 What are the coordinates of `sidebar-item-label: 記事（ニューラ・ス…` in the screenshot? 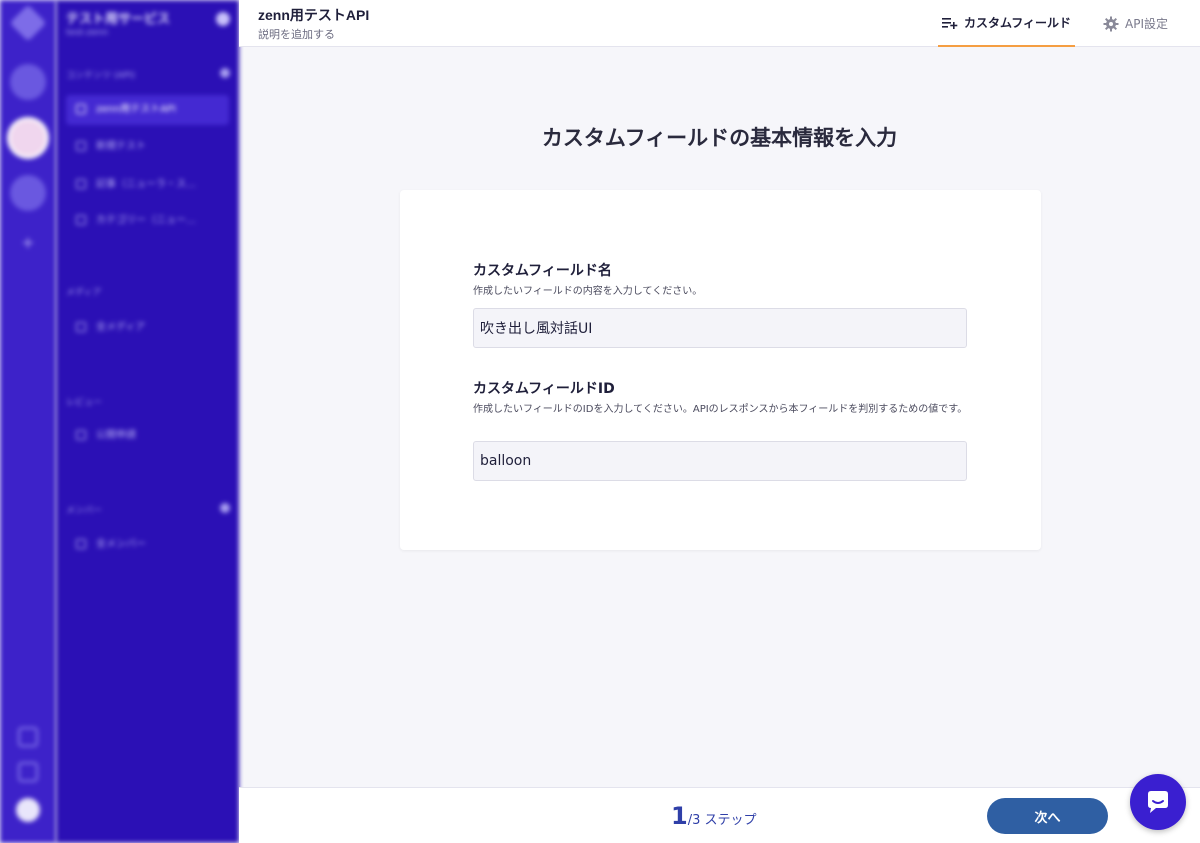 It's located at (146, 184).